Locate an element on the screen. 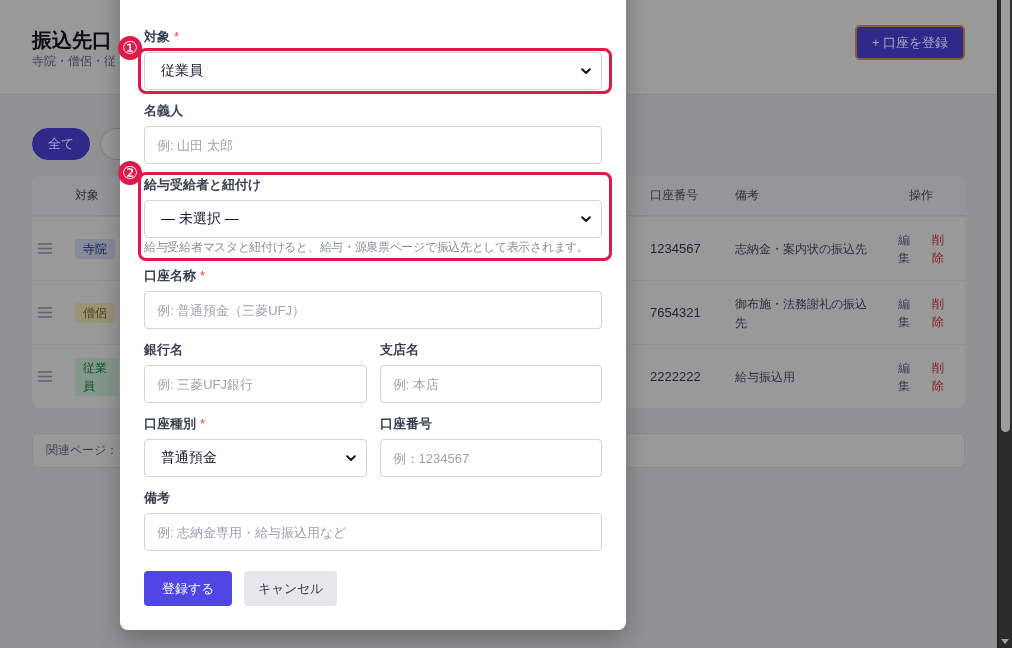 Image resolution: width=1012 pixels, height=648 pixels. dropdown-field: 普通預金 is located at coordinates (255, 458).